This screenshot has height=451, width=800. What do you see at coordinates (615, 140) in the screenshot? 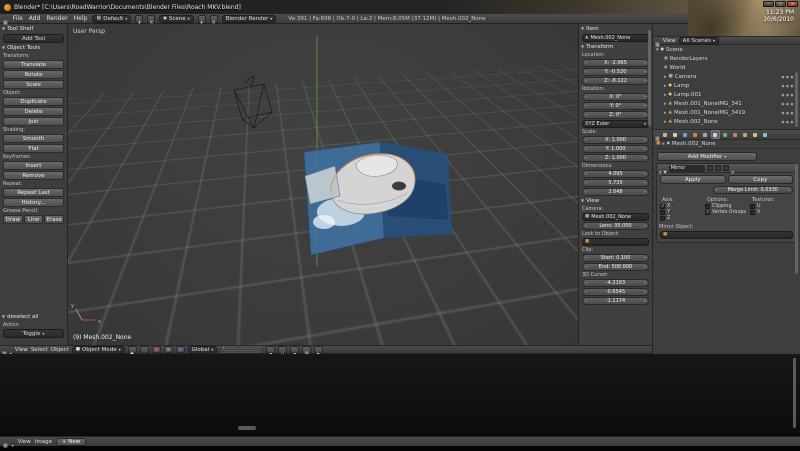
I see `scale-x-field: X: 1.000` at bounding box center [615, 140].